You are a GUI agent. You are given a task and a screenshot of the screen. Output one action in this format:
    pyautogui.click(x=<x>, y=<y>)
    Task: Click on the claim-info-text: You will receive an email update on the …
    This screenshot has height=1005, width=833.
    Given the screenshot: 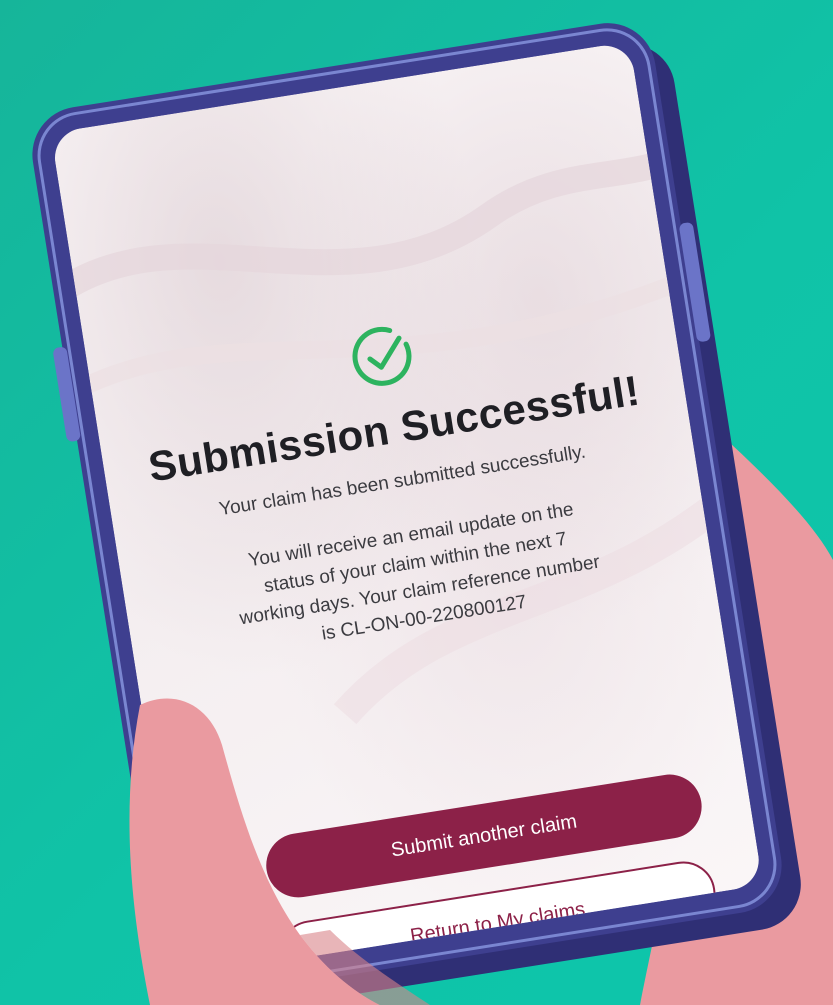 What is the action you would take?
    pyautogui.click(x=418, y=577)
    